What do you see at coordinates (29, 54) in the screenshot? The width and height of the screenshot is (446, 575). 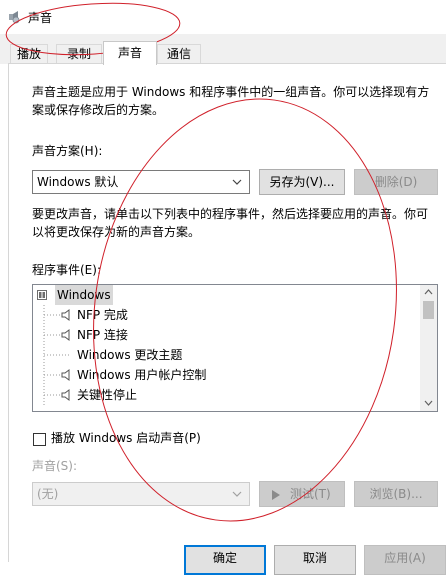 I see `tab-playback: 播放` at bounding box center [29, 54].